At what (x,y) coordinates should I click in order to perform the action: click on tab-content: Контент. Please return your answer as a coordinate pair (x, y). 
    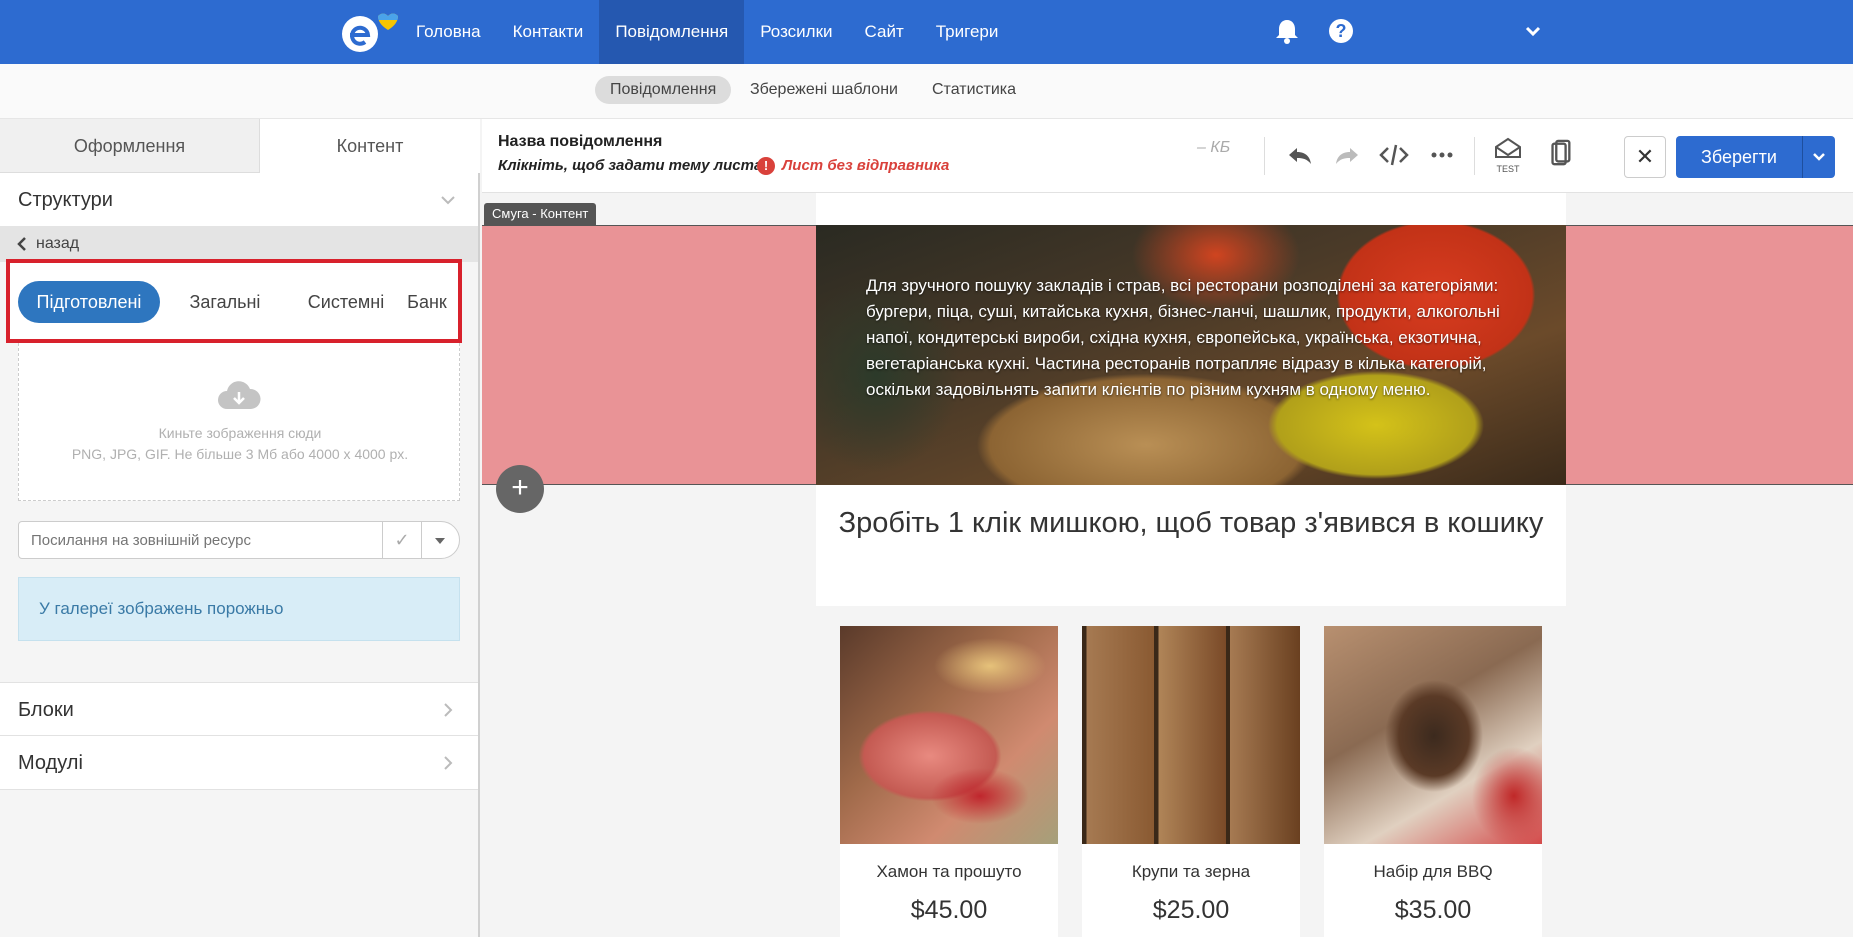
    Looking at the image, I should click on (370, 146).